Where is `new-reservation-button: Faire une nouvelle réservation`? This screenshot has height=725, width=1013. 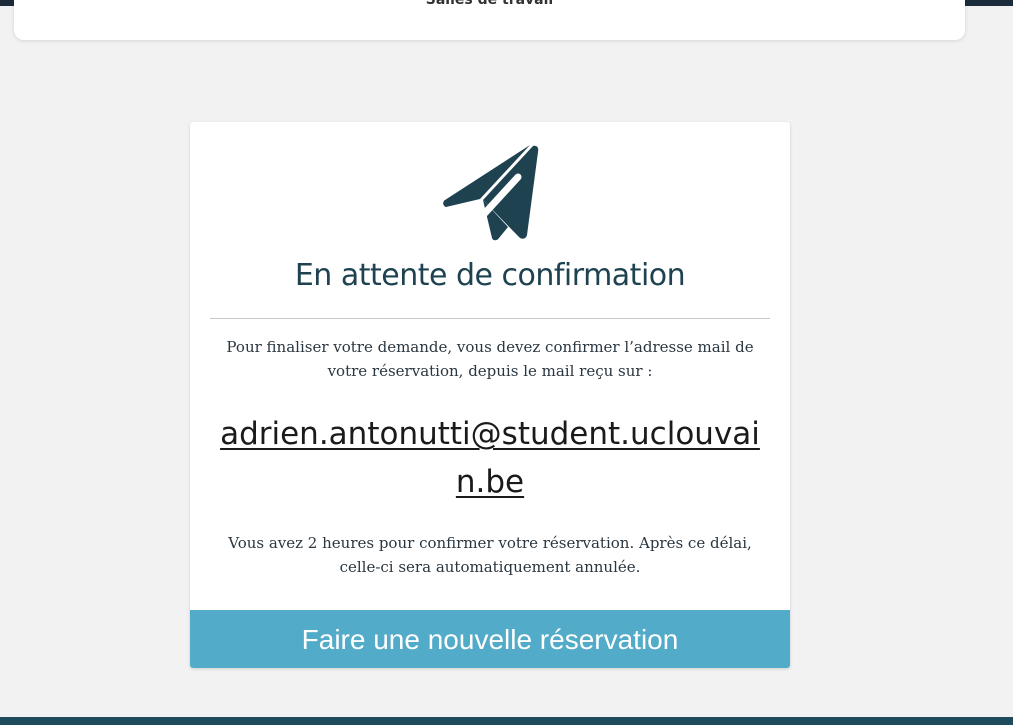 new-reservation-button: Faire une nouvelle réservation is located at coordinates (490, 639).